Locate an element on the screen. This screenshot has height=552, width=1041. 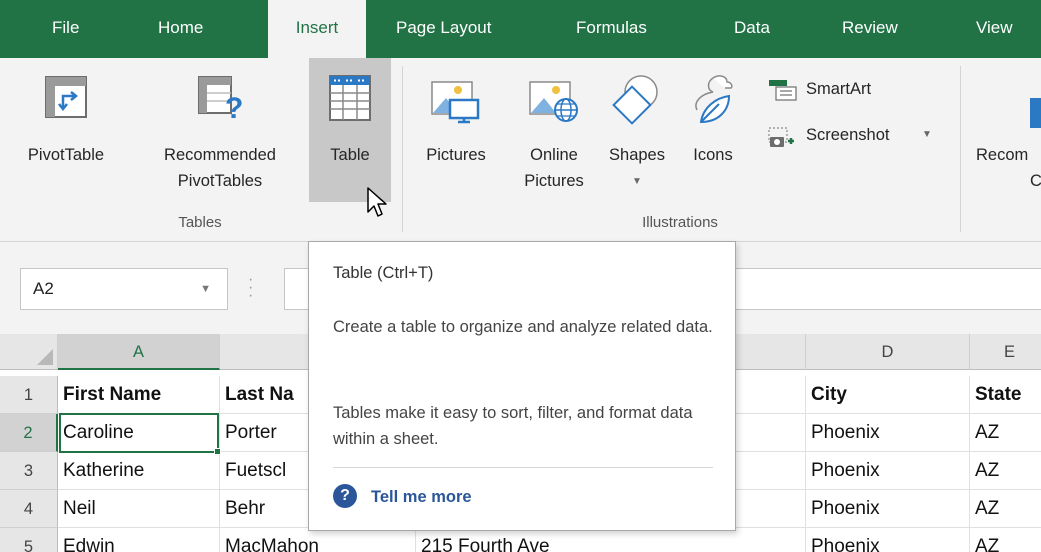
row-header: 1 is located at coordinates (29, 395).